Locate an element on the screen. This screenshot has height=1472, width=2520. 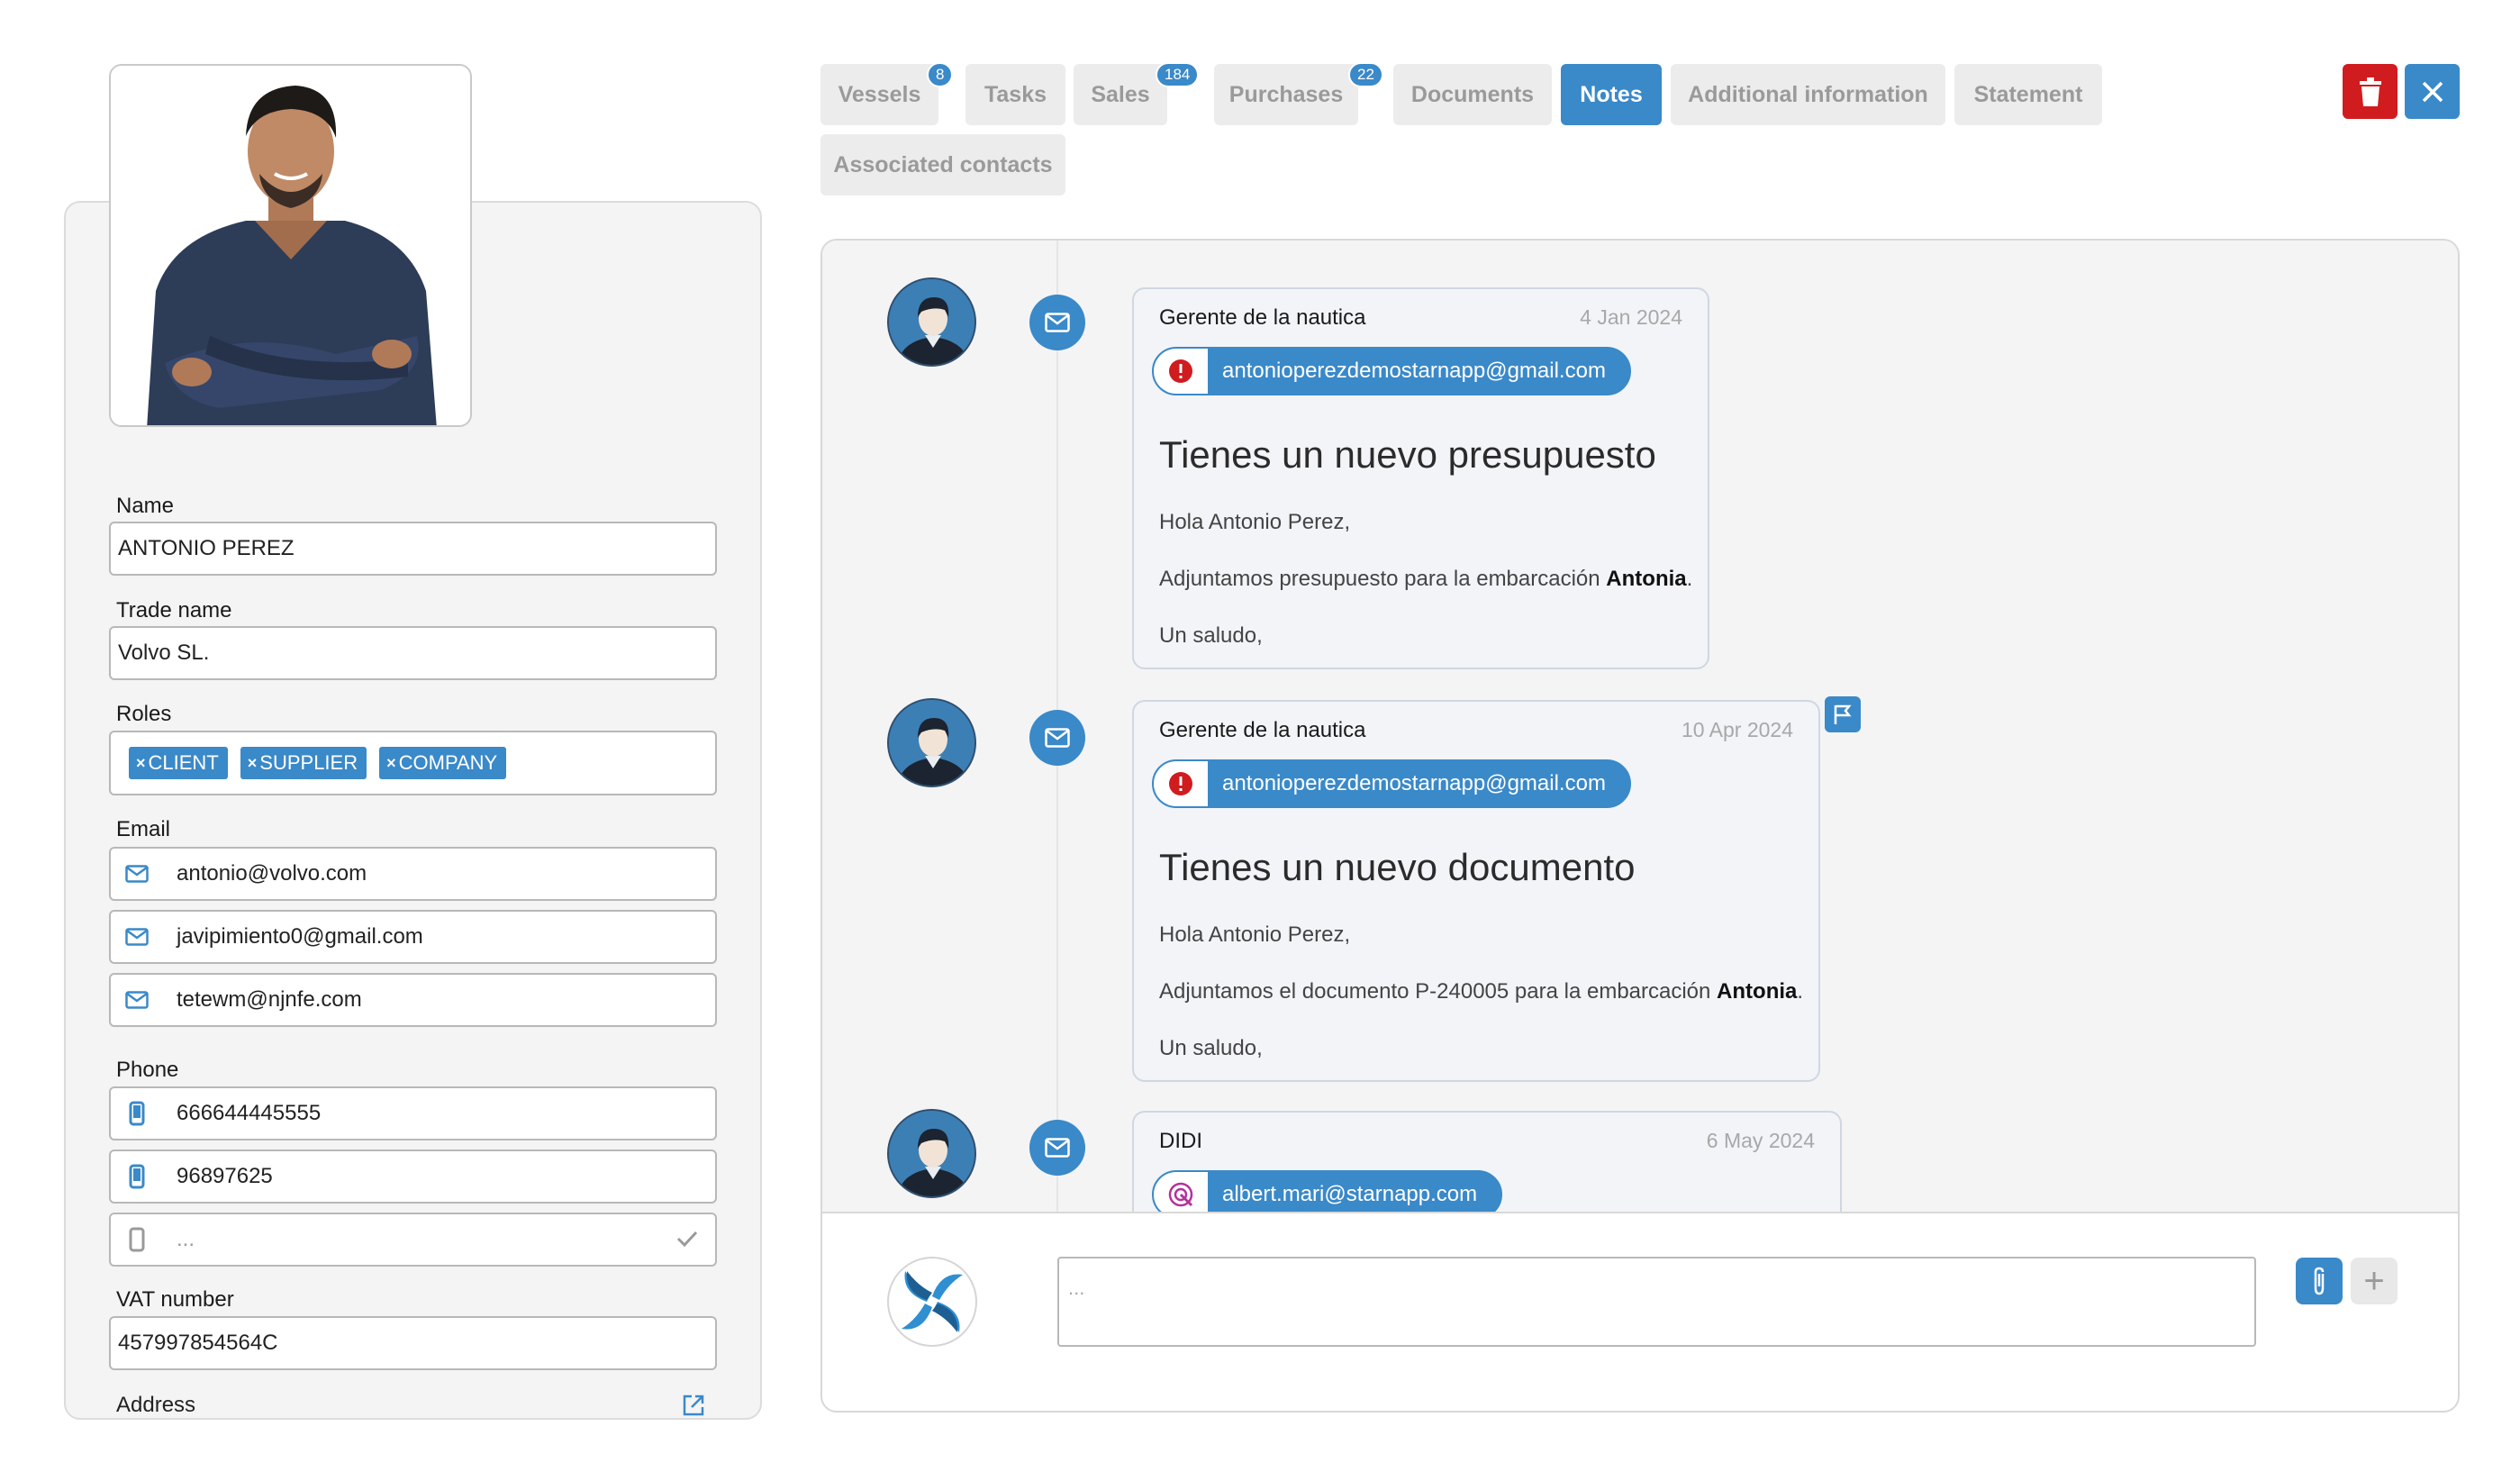
email-field: tetewm@njnfe.com is located at coordinates (413, 1000).